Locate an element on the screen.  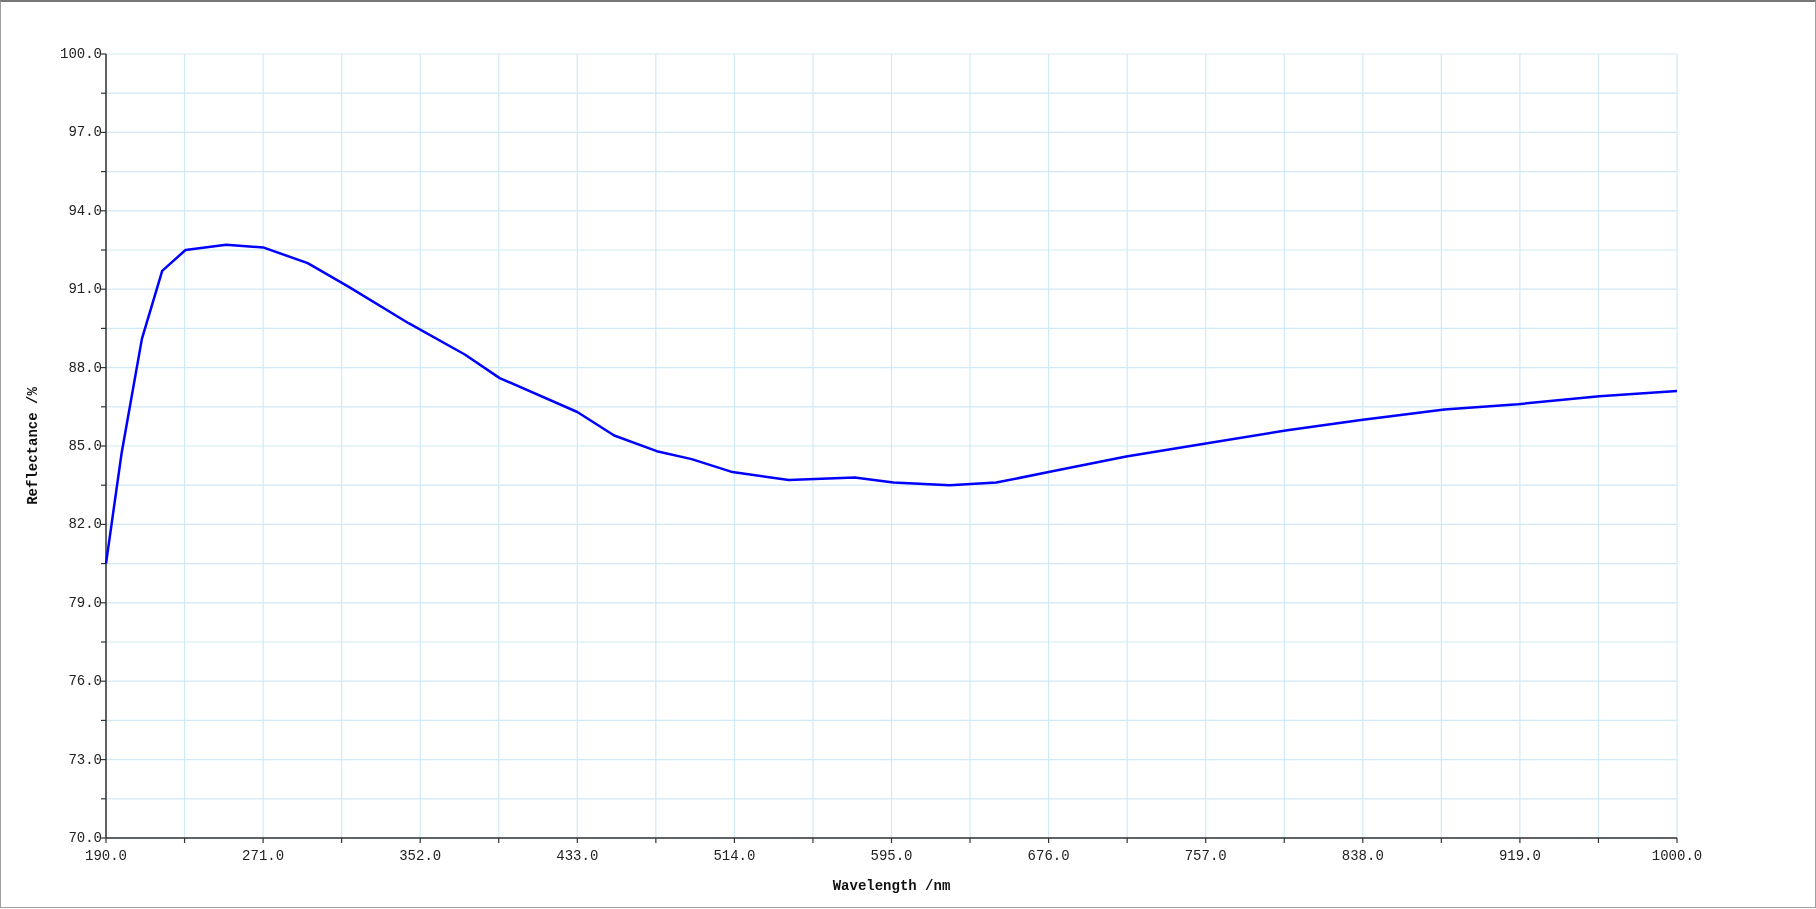
y-tick-label: 91.0 is located at coordinates (85, 289).